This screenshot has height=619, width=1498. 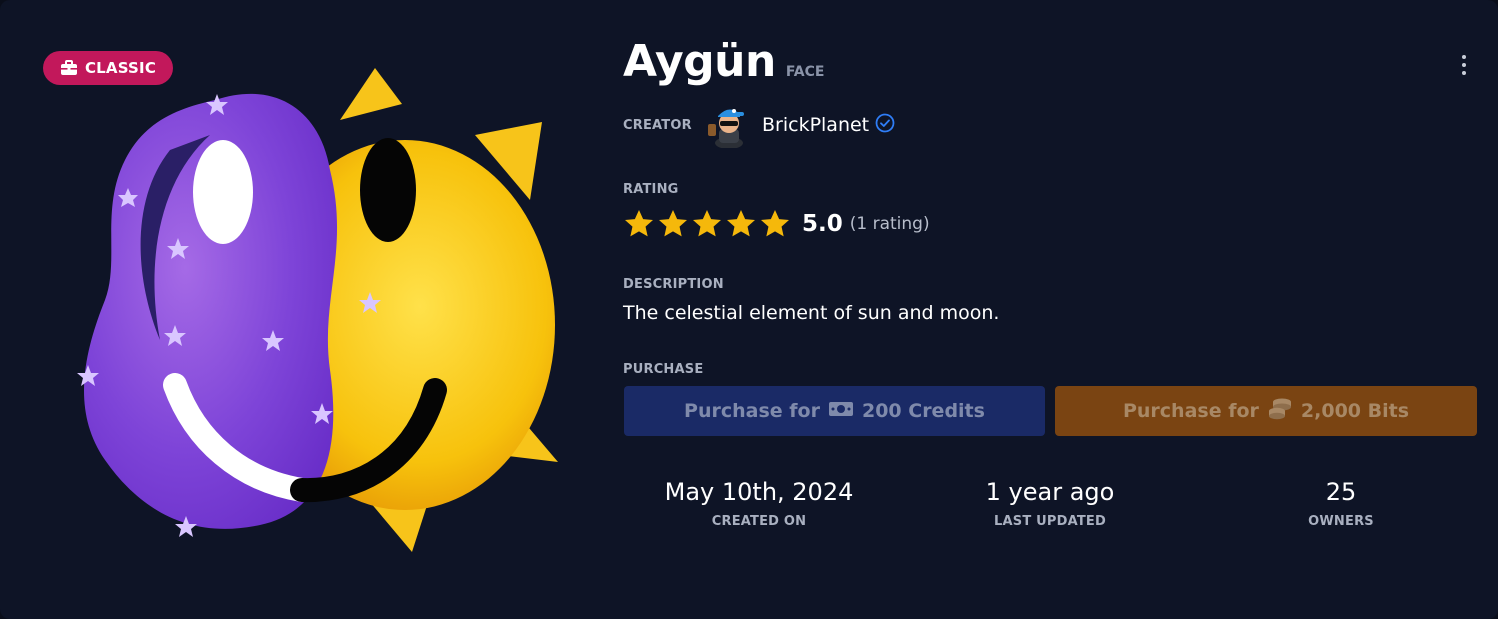 What do you see at coordinates (1341, 521) in the screenshot?
I see `stat-label: OWNERS` at bounding box center [1341, 521].